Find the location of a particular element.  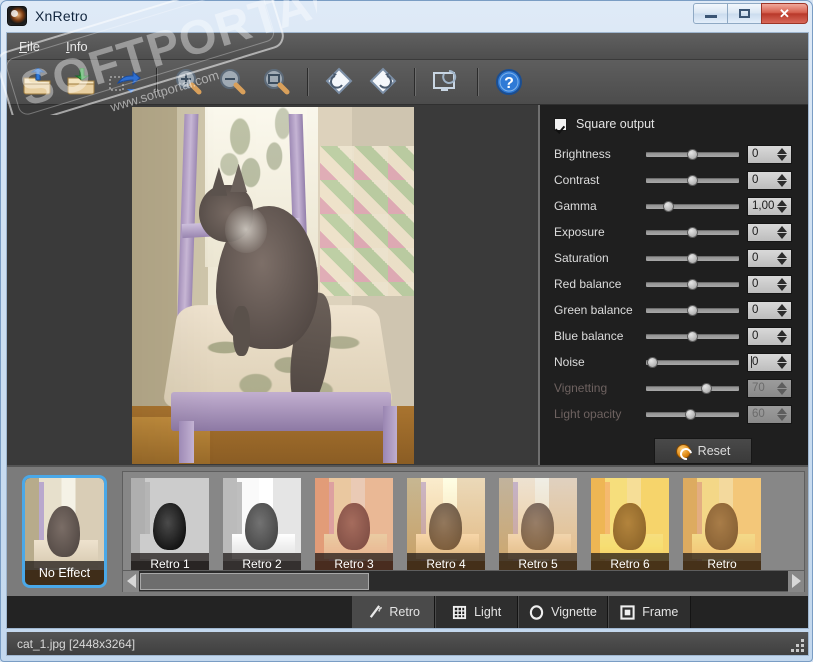

minimize-button is located at coordinates (710, 13).